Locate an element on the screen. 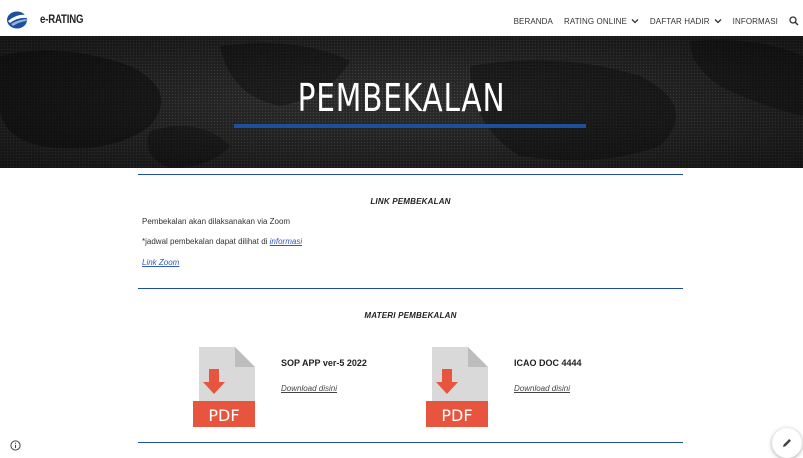  site-brand: e-RATING is located at coordinates (62, 19).